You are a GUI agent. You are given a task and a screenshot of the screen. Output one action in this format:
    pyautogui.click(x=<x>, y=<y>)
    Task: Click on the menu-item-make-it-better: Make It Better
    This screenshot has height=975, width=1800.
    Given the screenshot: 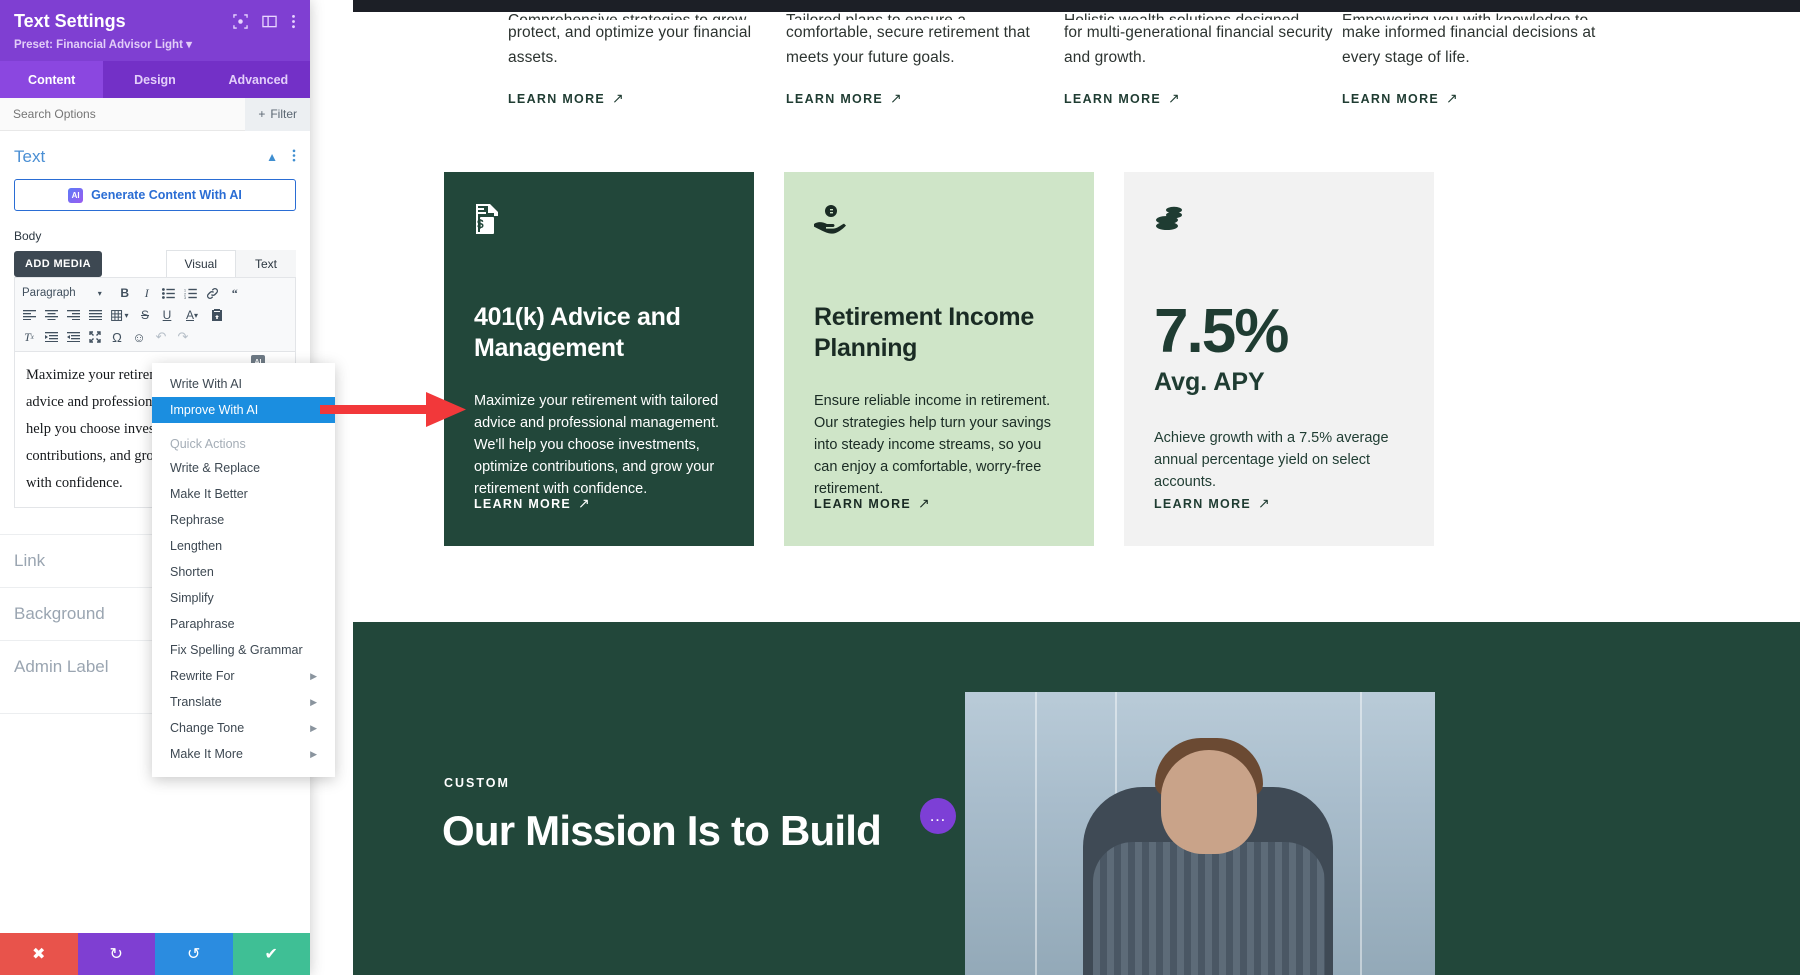 What is the action you would take?
    pyautogui.click(x=243, y=494)
    